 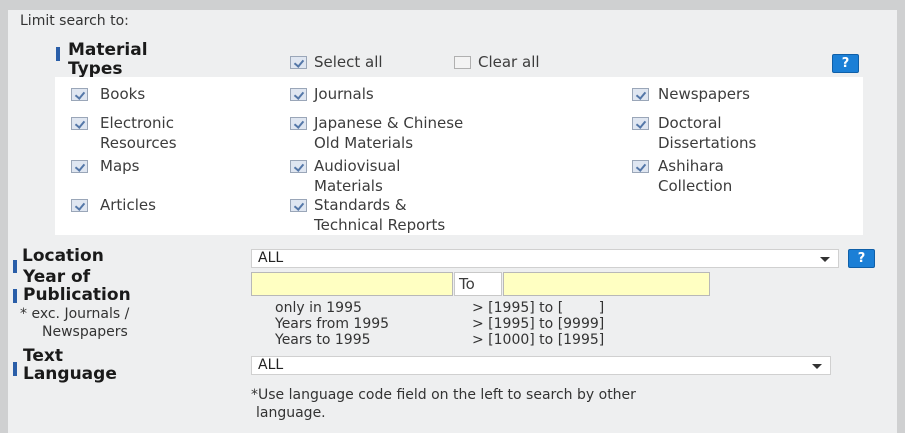 What do you see at coordinates (861, 258) in the screenshot?
I see `location-help-button: ?` at bounding box center [861, 258].